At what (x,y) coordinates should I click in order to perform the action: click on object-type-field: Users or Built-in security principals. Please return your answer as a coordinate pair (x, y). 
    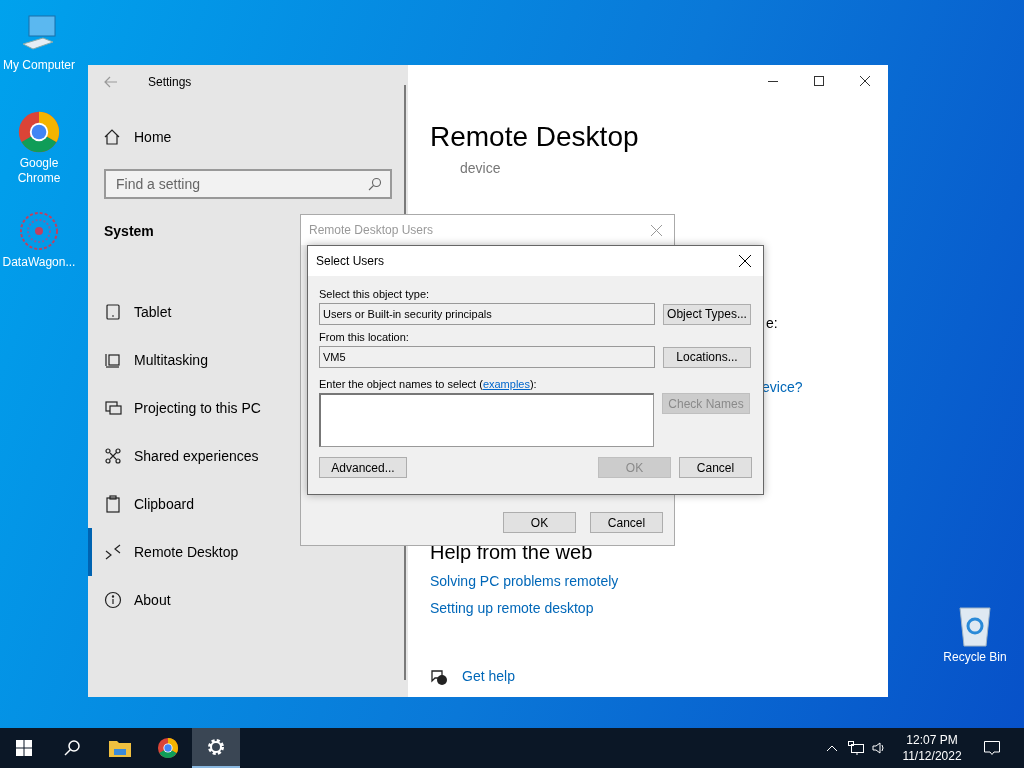
    Looking at the image, I should click on (487, 314).